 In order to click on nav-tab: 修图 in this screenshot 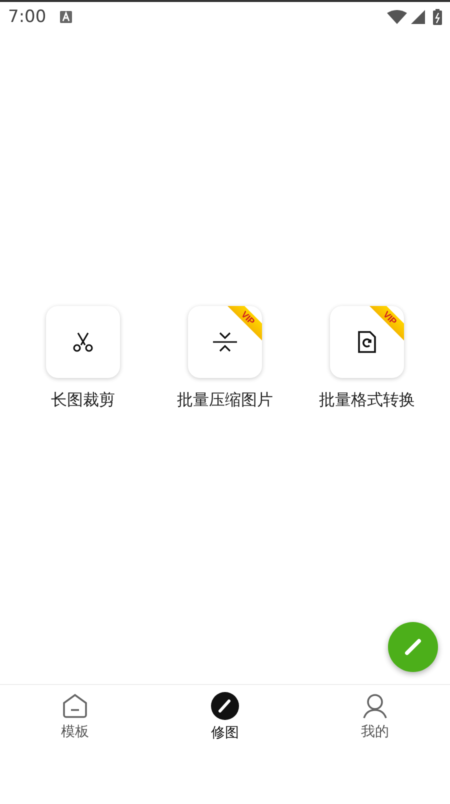, I will do `click(225, 717)`.